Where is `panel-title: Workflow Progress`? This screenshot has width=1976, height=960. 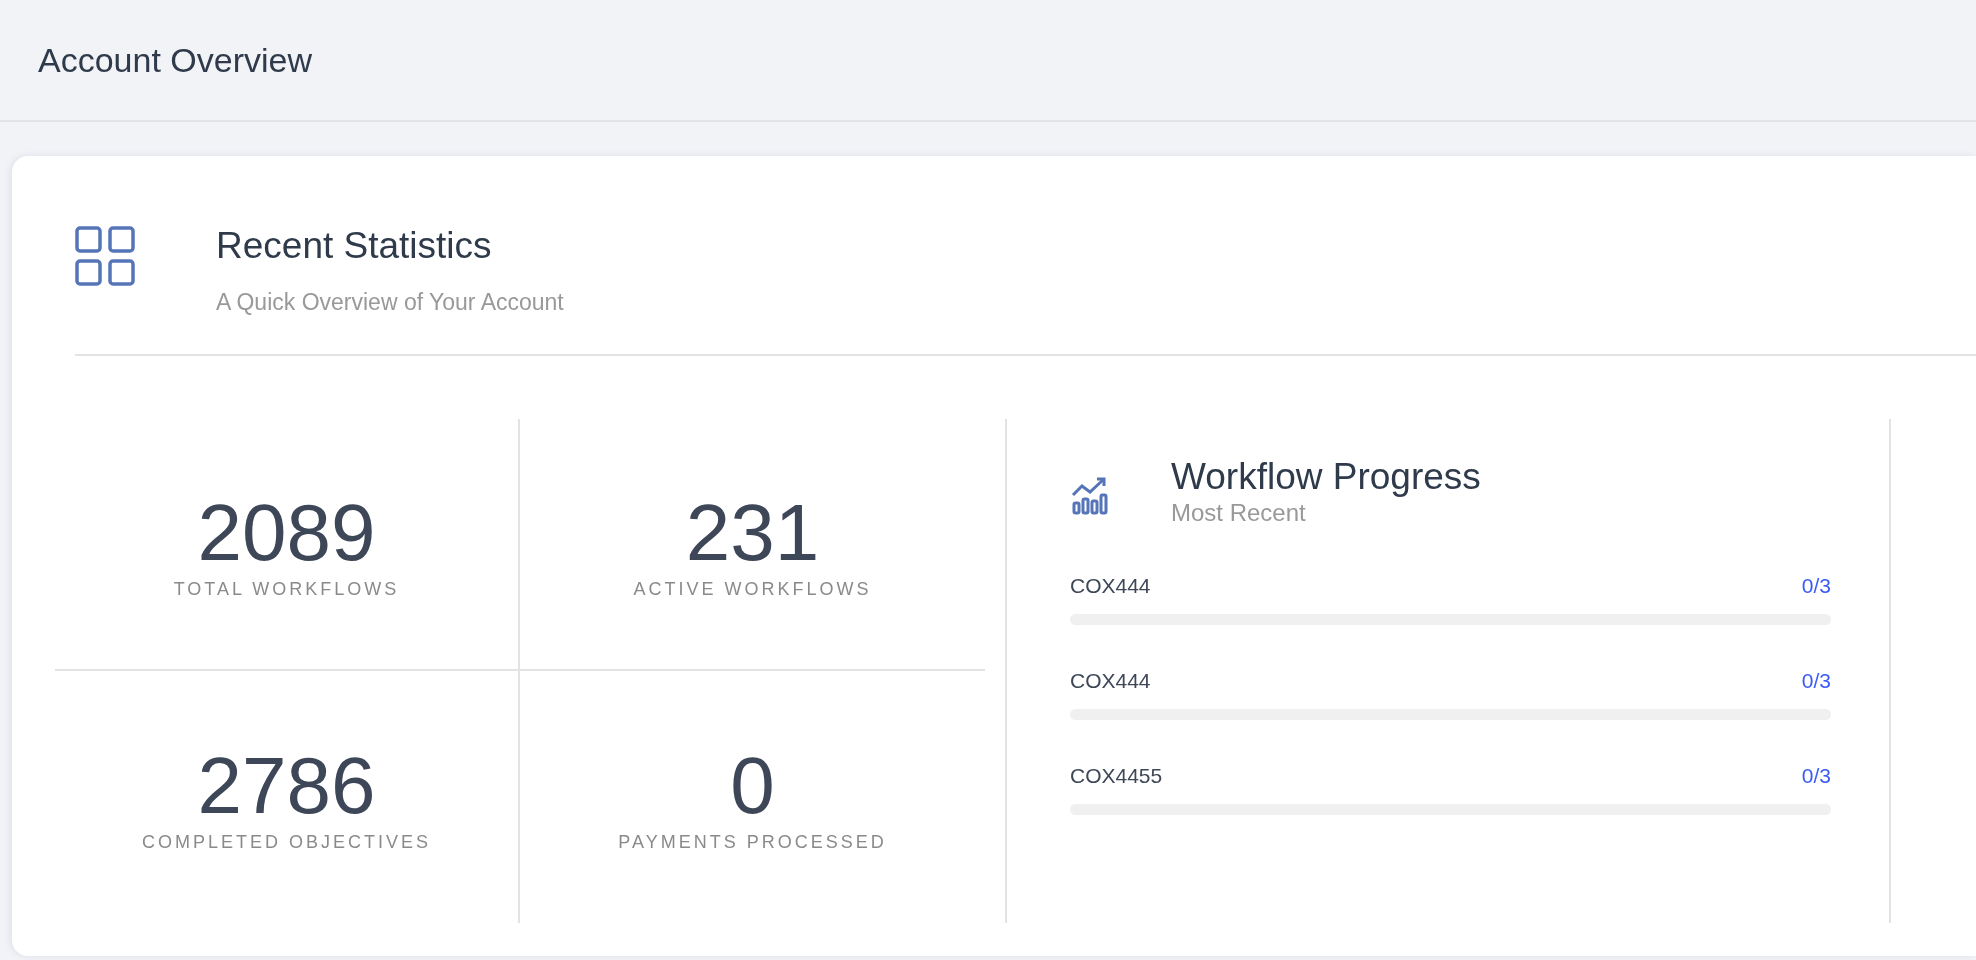
panel-title: Workflow Progress is located at coordinates (1326, 477).